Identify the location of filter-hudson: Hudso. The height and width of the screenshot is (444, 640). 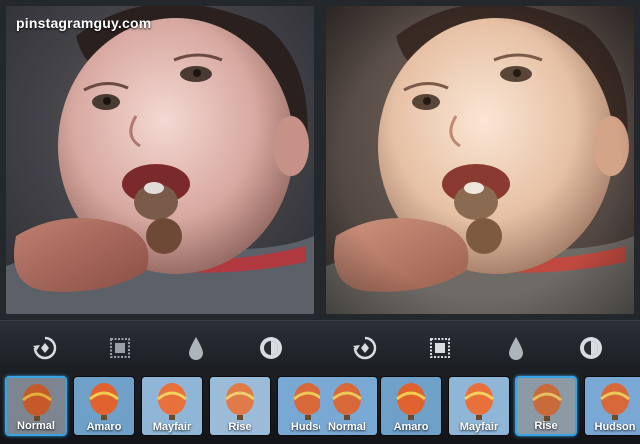
(298, 406).